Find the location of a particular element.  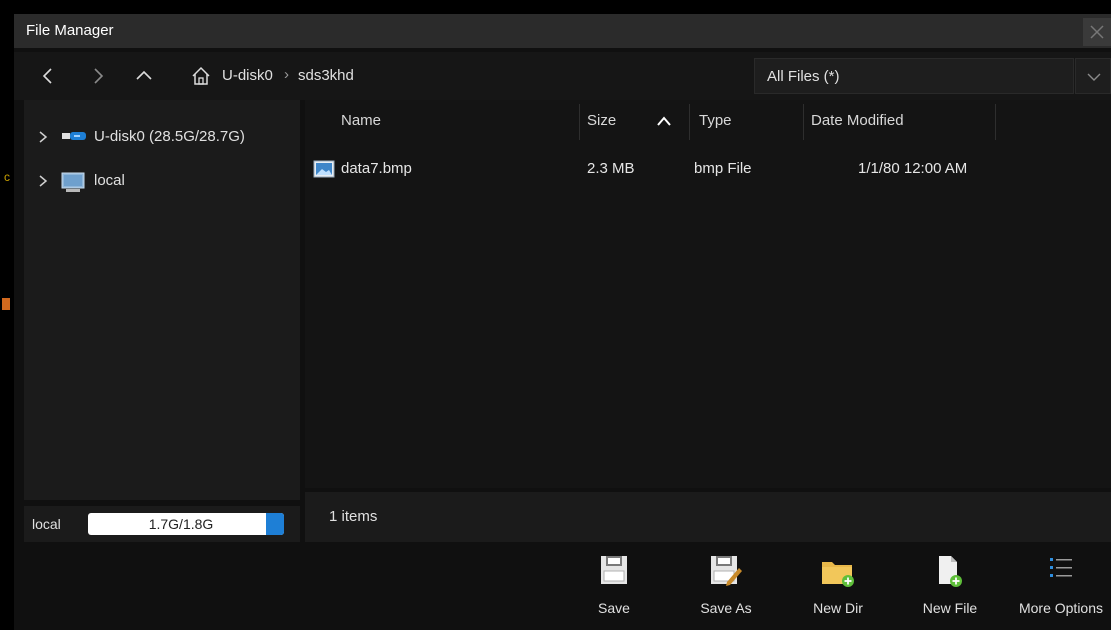

status-bar: 1 items is located at coordinates (708, 517).